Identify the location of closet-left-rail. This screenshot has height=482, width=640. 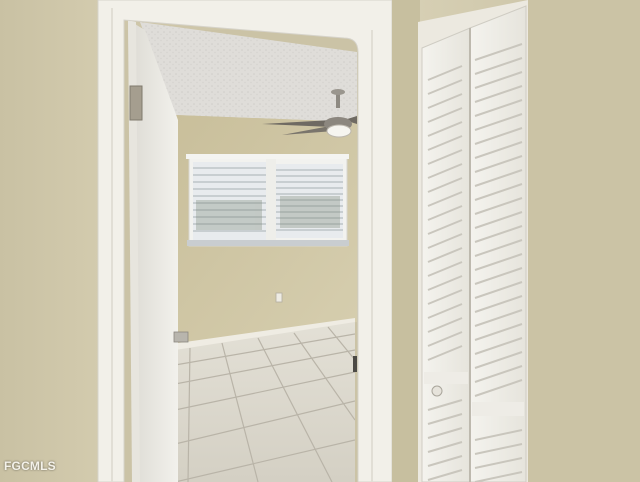
(446, 378).